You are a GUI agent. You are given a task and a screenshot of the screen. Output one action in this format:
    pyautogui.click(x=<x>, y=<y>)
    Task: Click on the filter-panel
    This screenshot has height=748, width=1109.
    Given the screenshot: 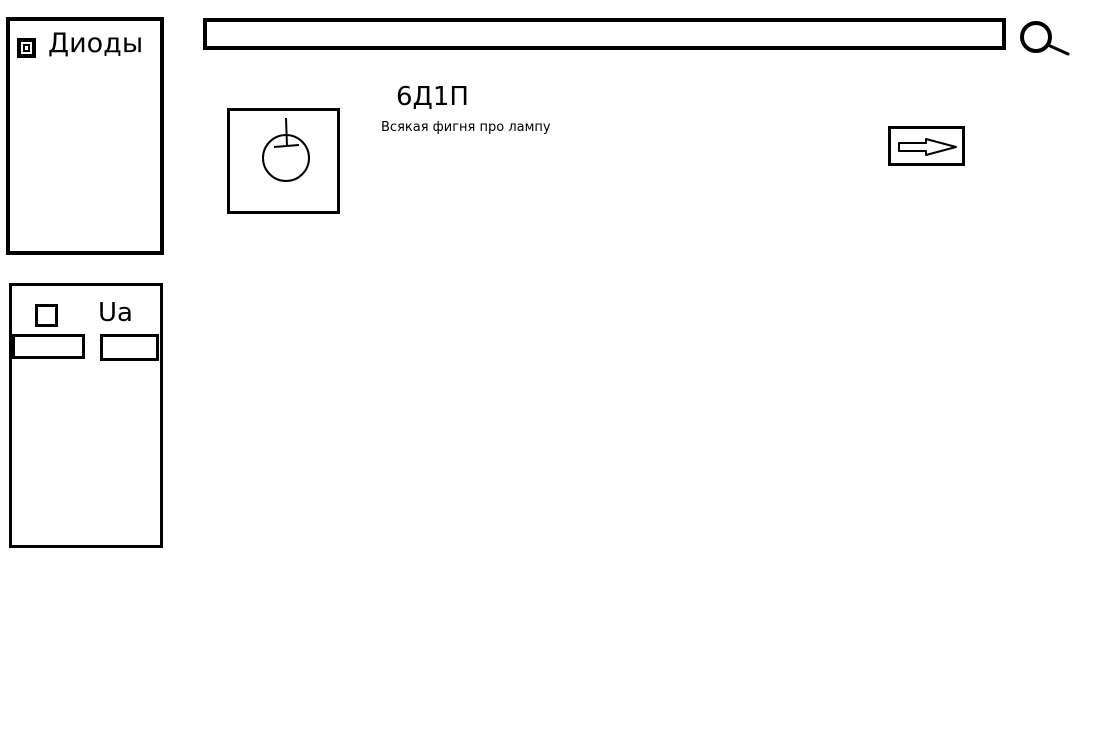 What is the action you would take?
    pyautogui.click(x=86, y=415)
    